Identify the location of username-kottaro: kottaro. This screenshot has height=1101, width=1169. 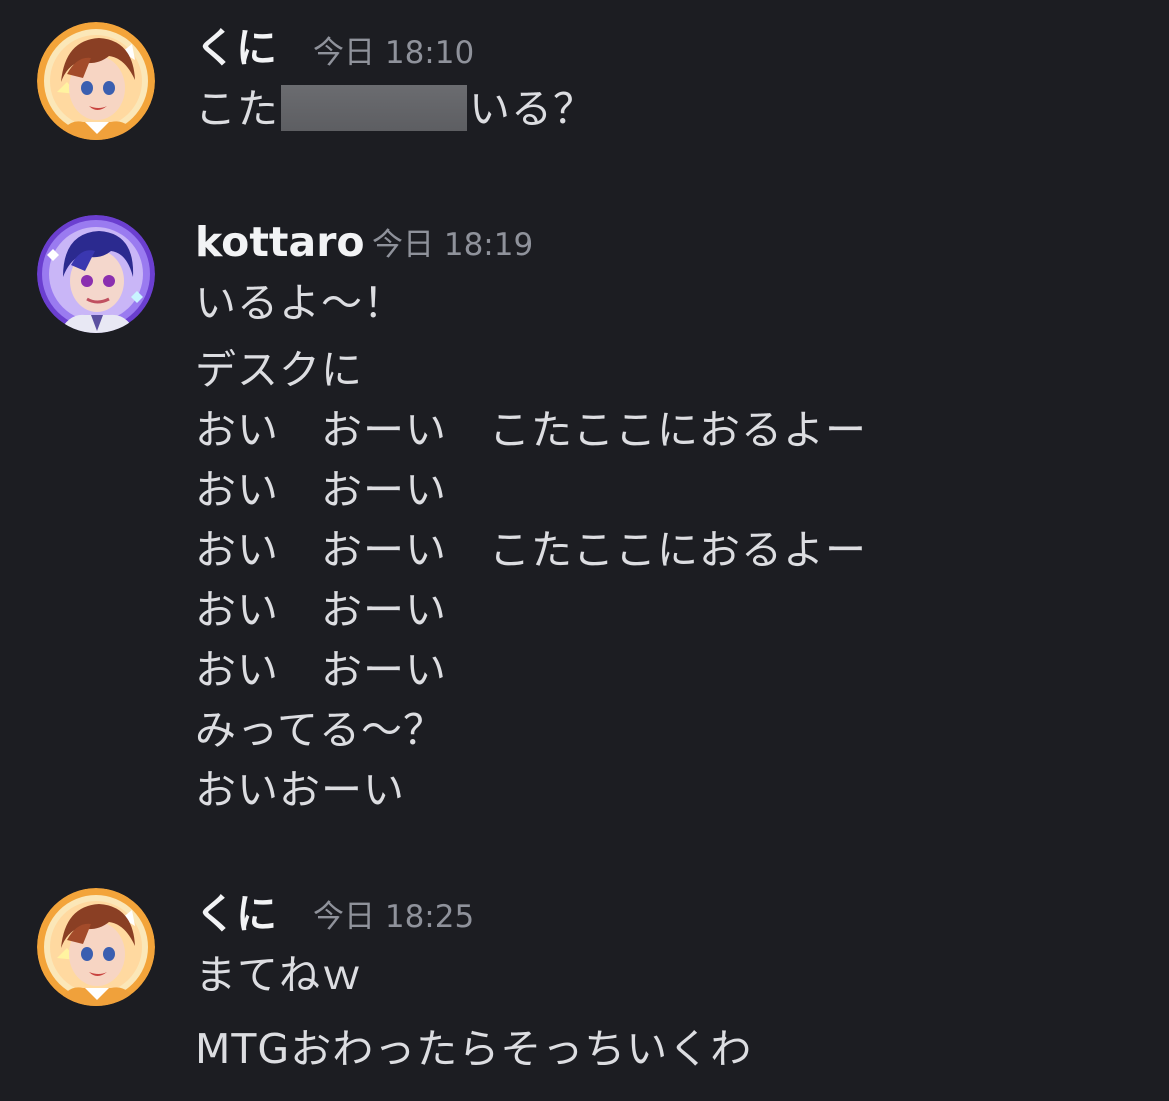
(280, 242).